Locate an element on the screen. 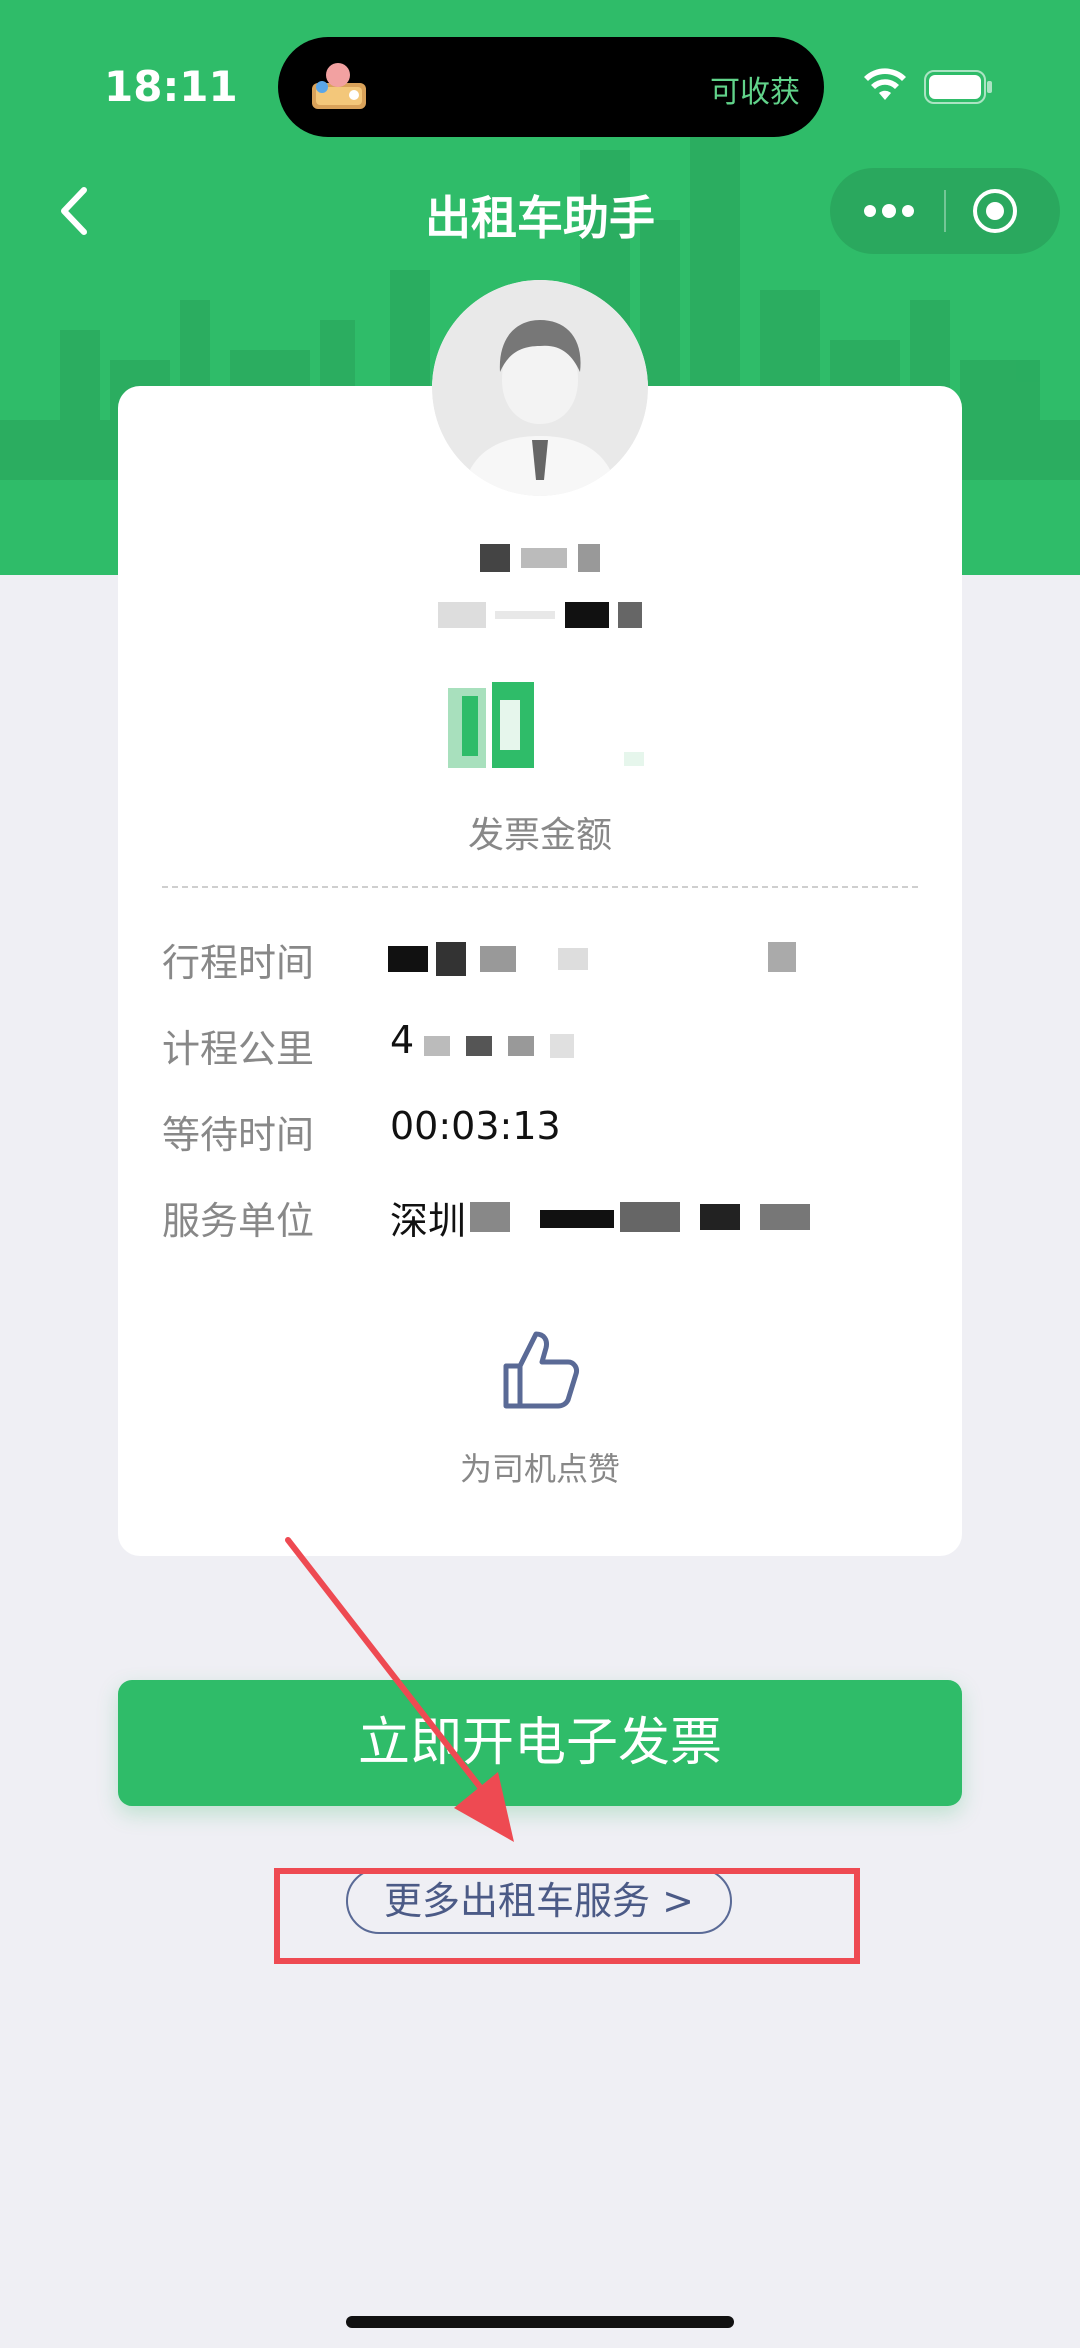  capsule-divider is located at coordinates (945, 211).